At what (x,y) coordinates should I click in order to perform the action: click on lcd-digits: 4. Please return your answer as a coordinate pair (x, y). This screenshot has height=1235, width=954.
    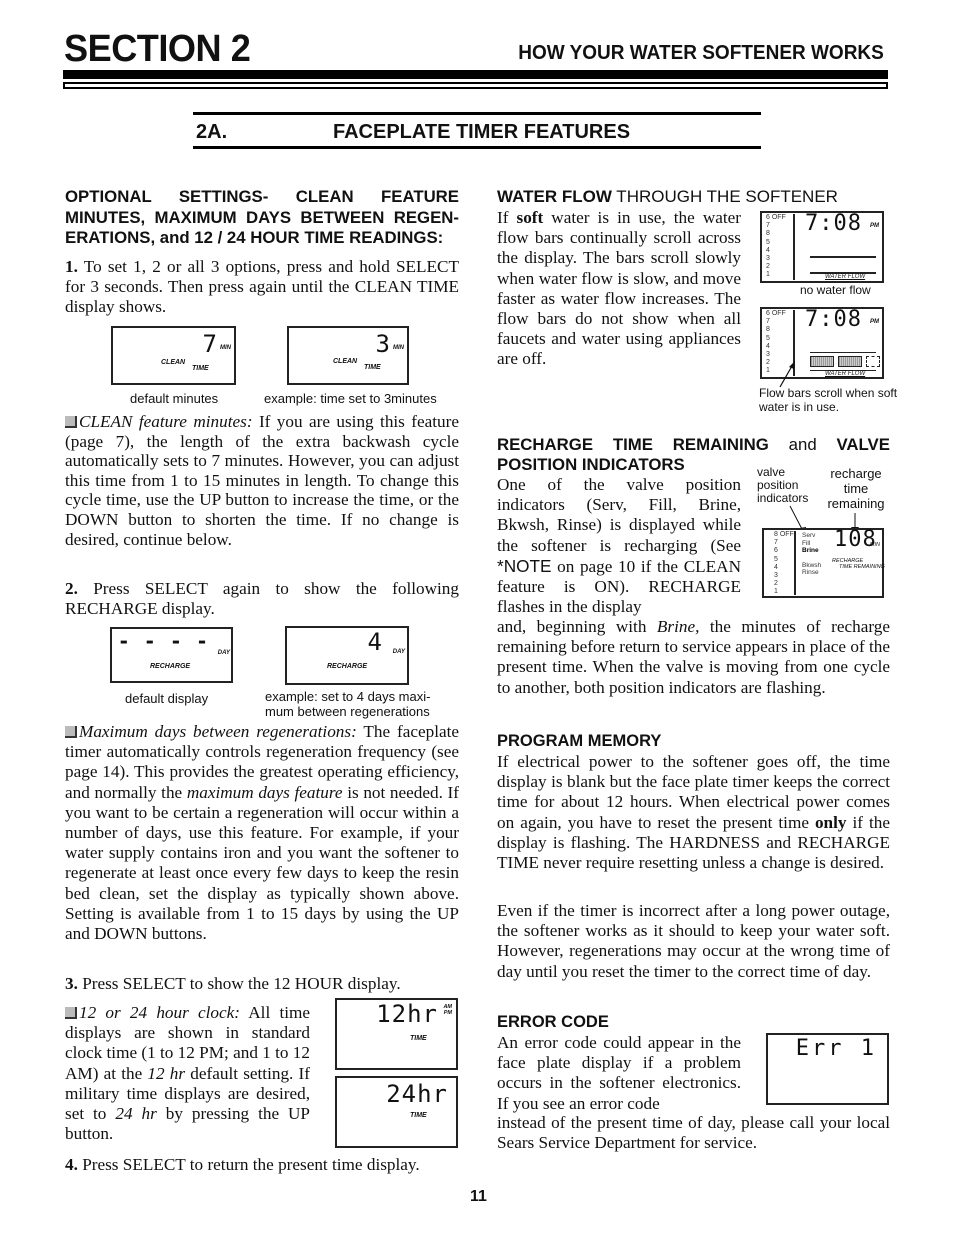
    Looking at the image, I should click on (375, 642).